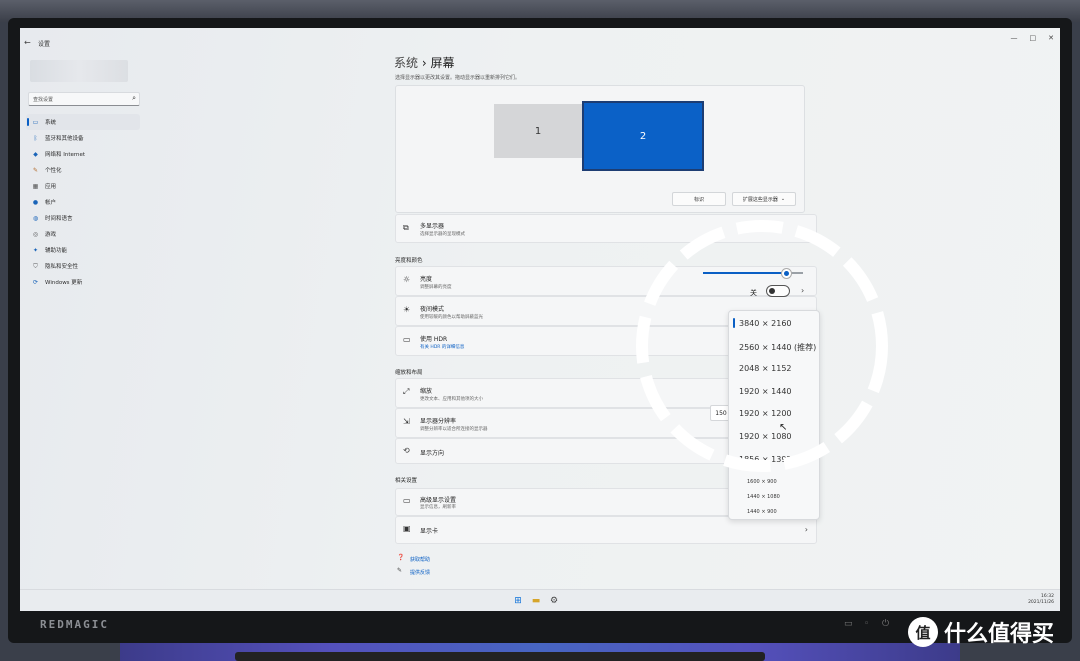 This screenshot has height=661, width=1080. I want to click on hdr-title: 使用 HDR, so click(434, 339).